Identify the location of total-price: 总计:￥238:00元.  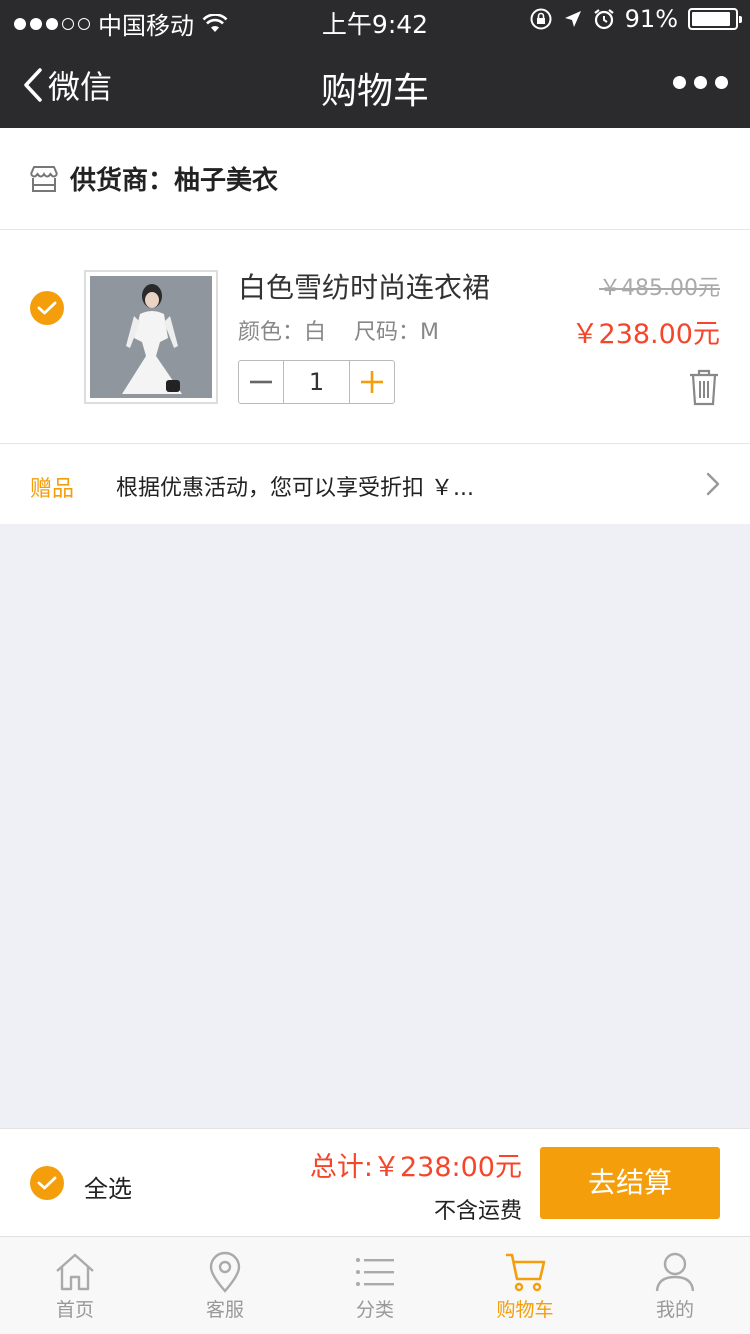
(415, 1167).